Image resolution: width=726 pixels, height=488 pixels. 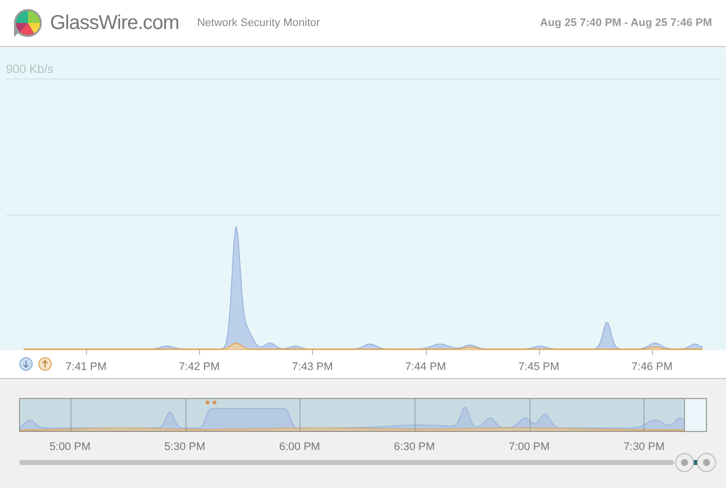 What do you see at coordinates (26, 364) in the screenshot?
I see `download-icon` at bounding box center [26, 364].